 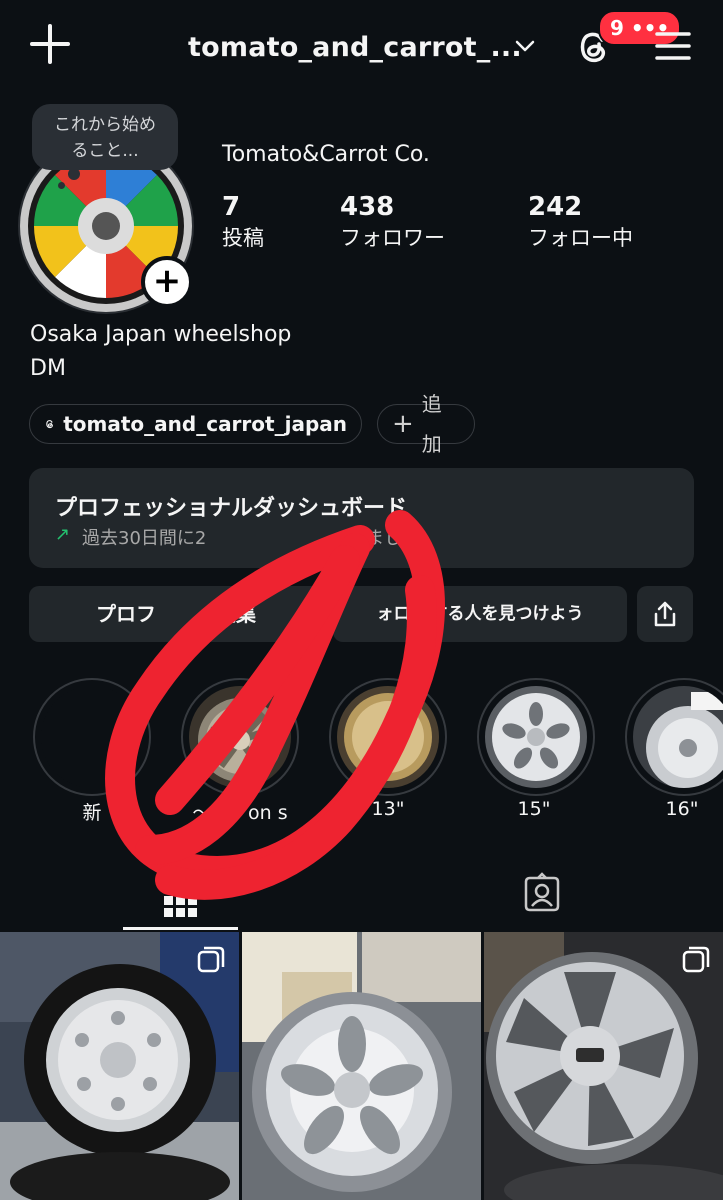 I want to click on create-plus-icon, so click(x=50, y=44).